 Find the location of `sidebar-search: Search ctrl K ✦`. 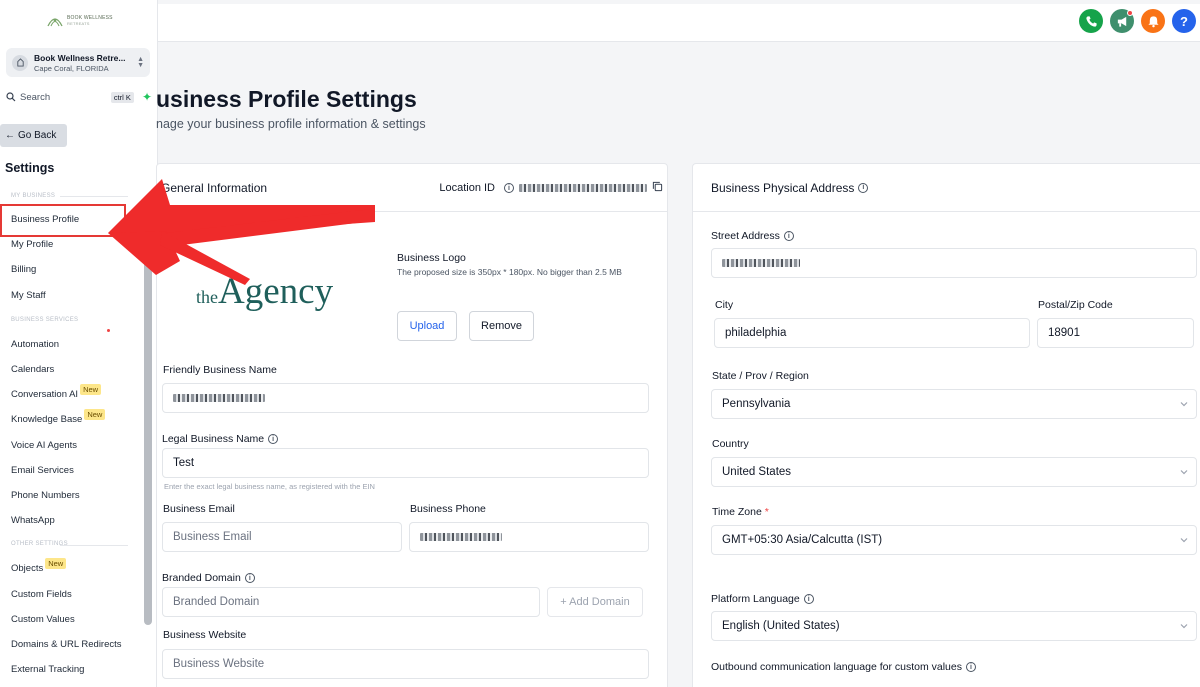

sidebar-search: Search ctrl K ✦ is located at coordinates (79, 97).